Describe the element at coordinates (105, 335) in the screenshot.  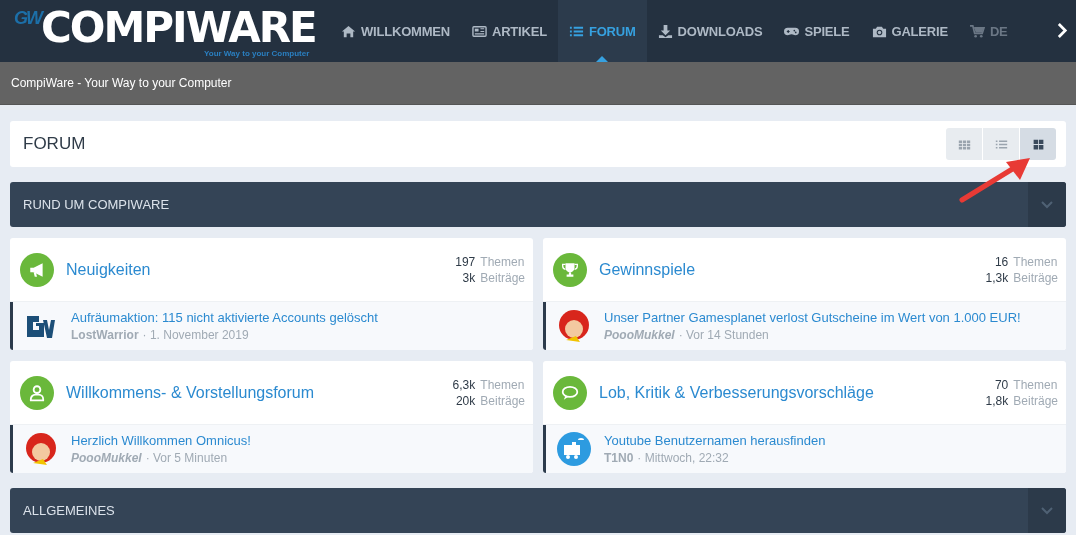
I see `author-link: LostWarrior` at that location.